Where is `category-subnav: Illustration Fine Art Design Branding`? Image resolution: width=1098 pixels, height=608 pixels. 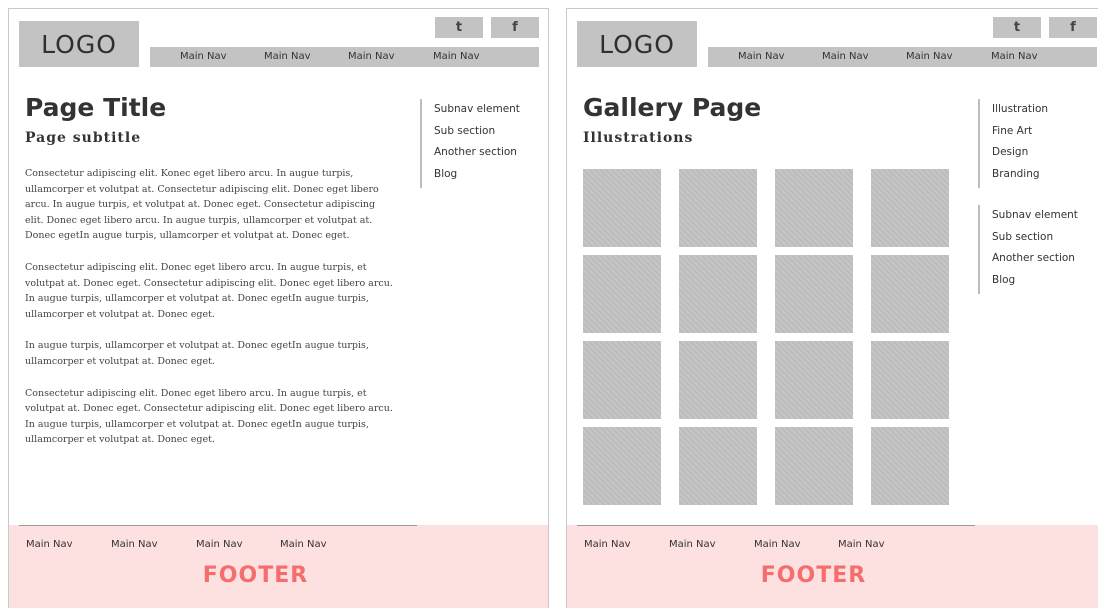 category-subnav: Illustration Fine Art Design Branding is located at coordinates (1013, 143).